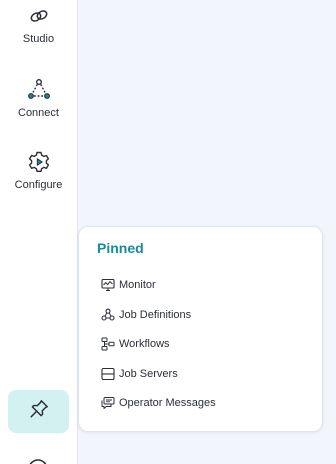 The image size is (336, 464). I want to click on pinned-item-workflows: Workflows, so click(206, 344).